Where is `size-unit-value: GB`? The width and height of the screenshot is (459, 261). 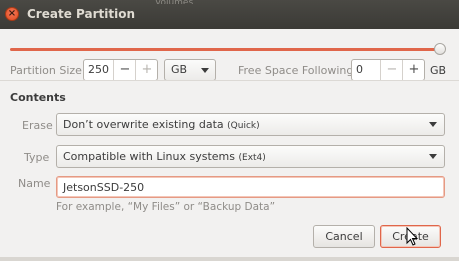
size-unit-value: GB is located at coordinates (179, 69).